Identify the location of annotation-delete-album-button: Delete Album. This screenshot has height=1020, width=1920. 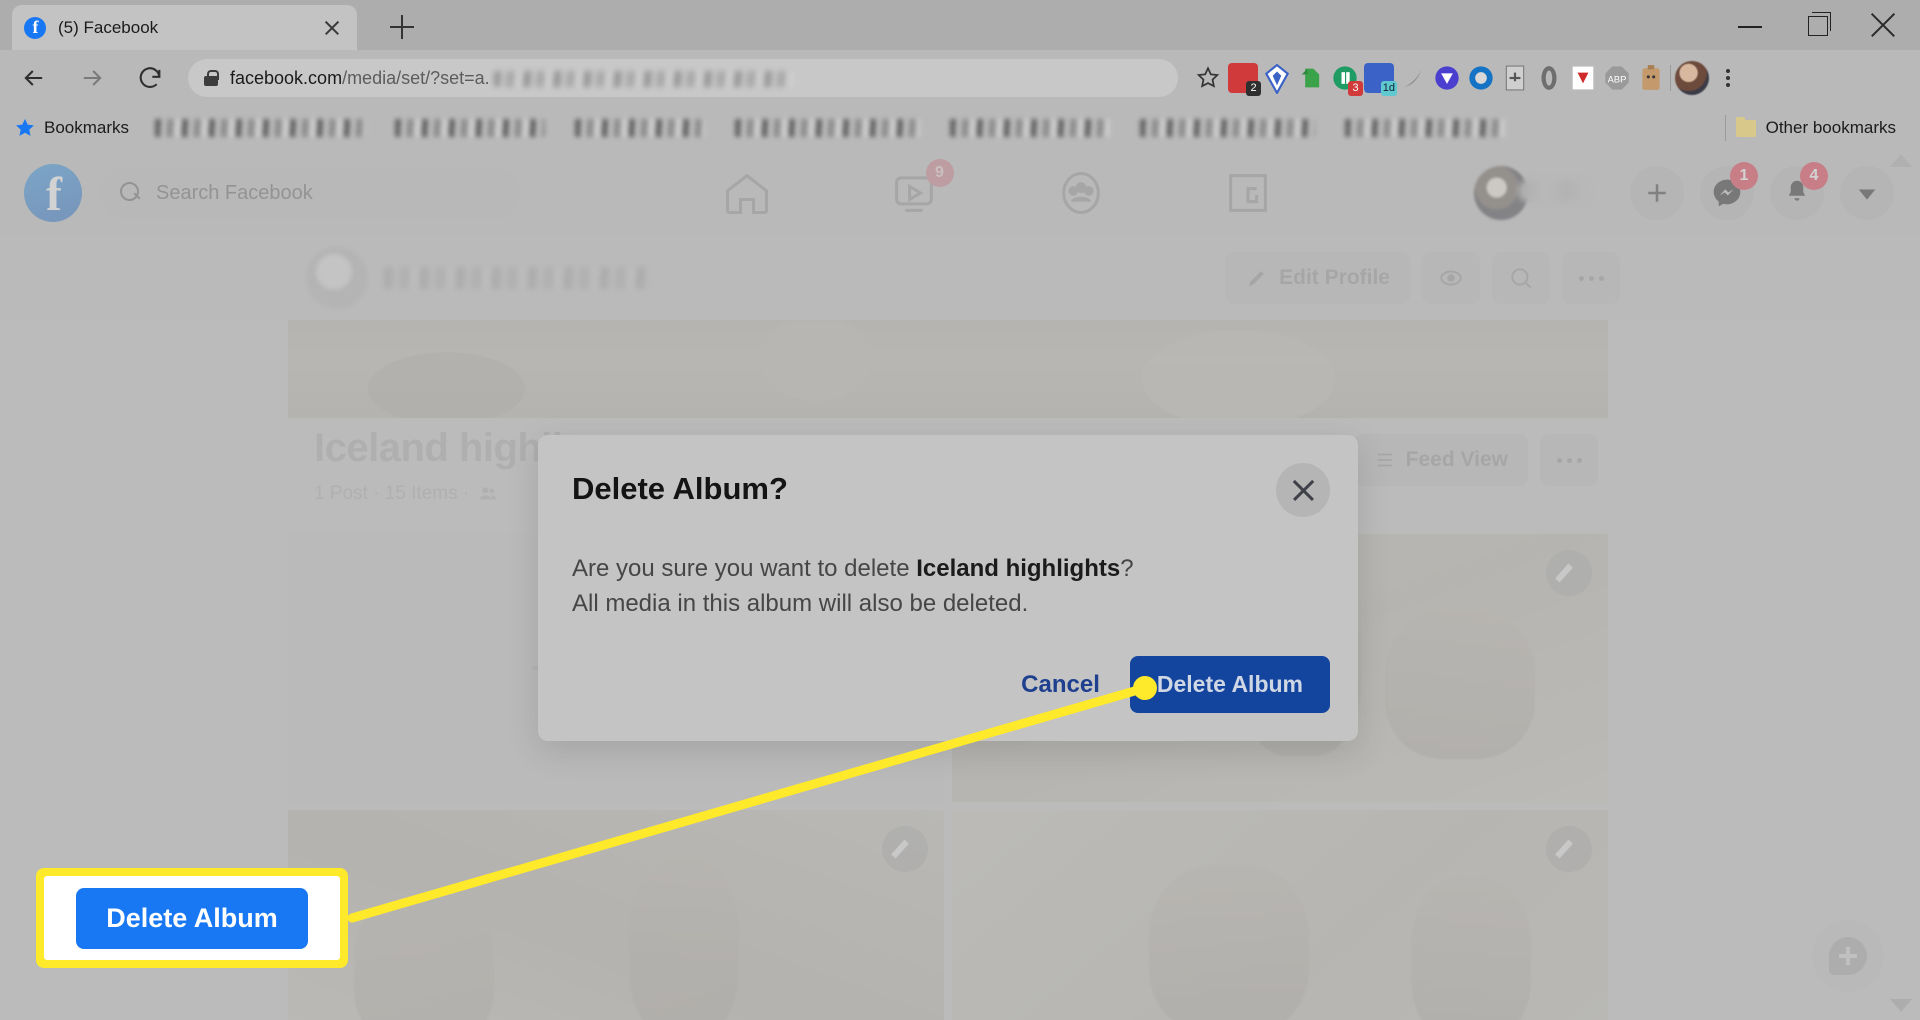
(192, 918).